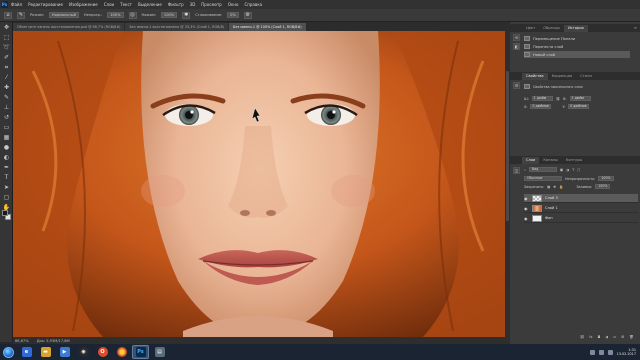 The height and width of the screenshot is (360, 640). I want to click on lock-all-icon: 🔒, so click(561, 187).